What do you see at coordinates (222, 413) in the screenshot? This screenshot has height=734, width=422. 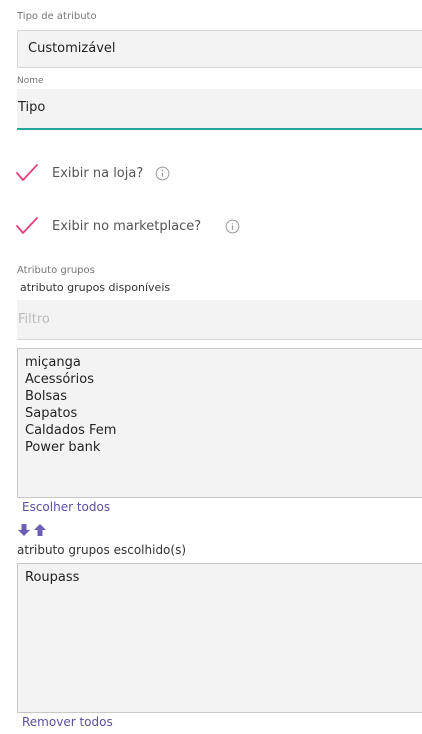 I see `list-item: Sapatos` at bounding box center [222, 413].